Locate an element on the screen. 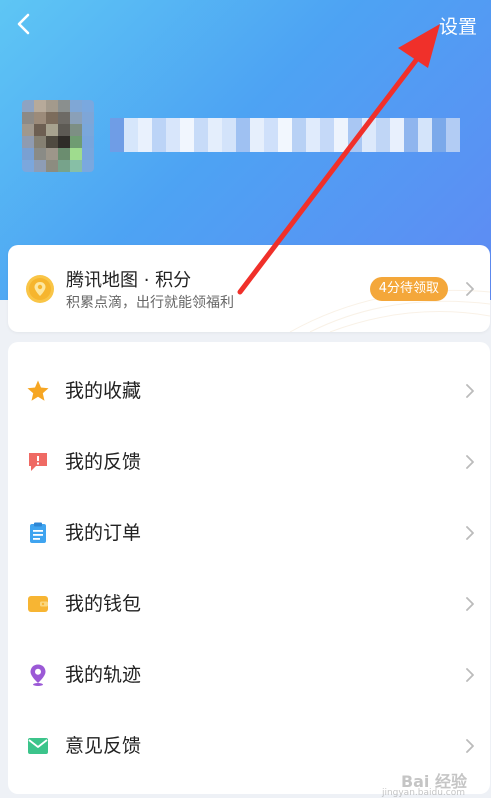 Image resolution: width=491 pixels, height=798 pixels. menu-item-orders: 我的订单 is located at coordinates (249, 532).